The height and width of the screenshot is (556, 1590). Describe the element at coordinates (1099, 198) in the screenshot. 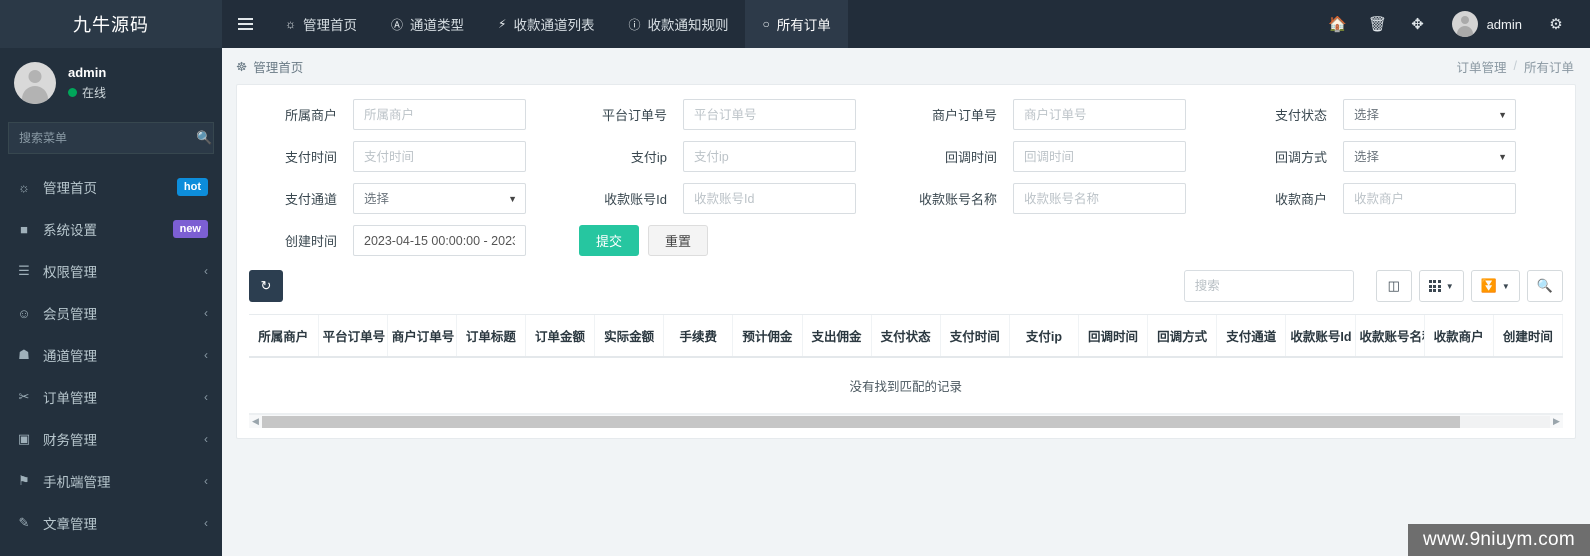

I see `receive-account-name-input` at that location.